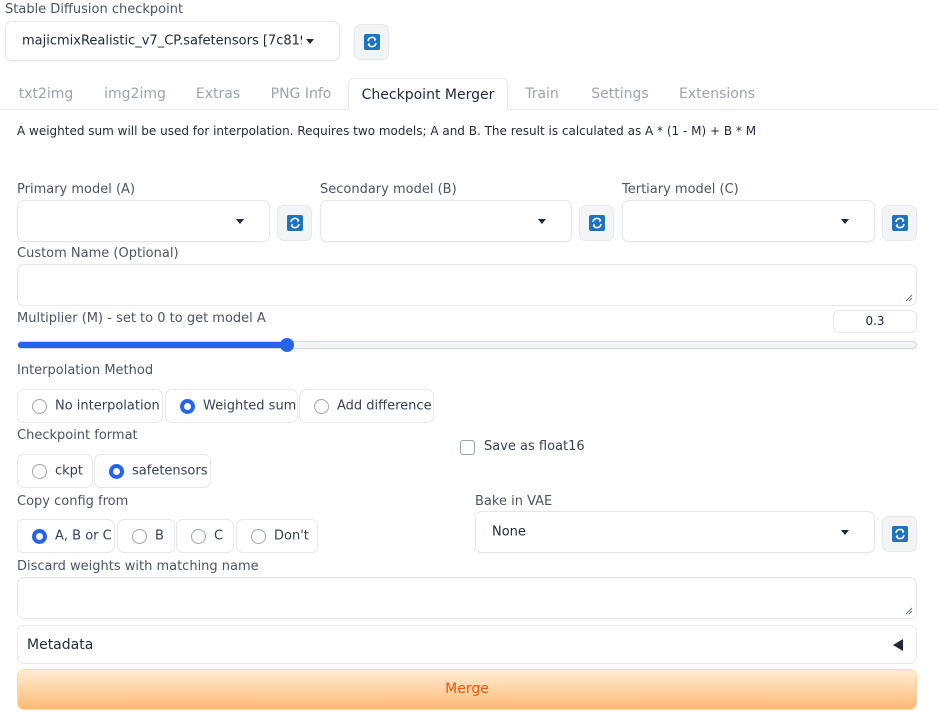 This screenshot has width=938, height=716. Describe the element at coordinates (170, 471) in the screenshot. I see `radio-label: safetensors` at that location.